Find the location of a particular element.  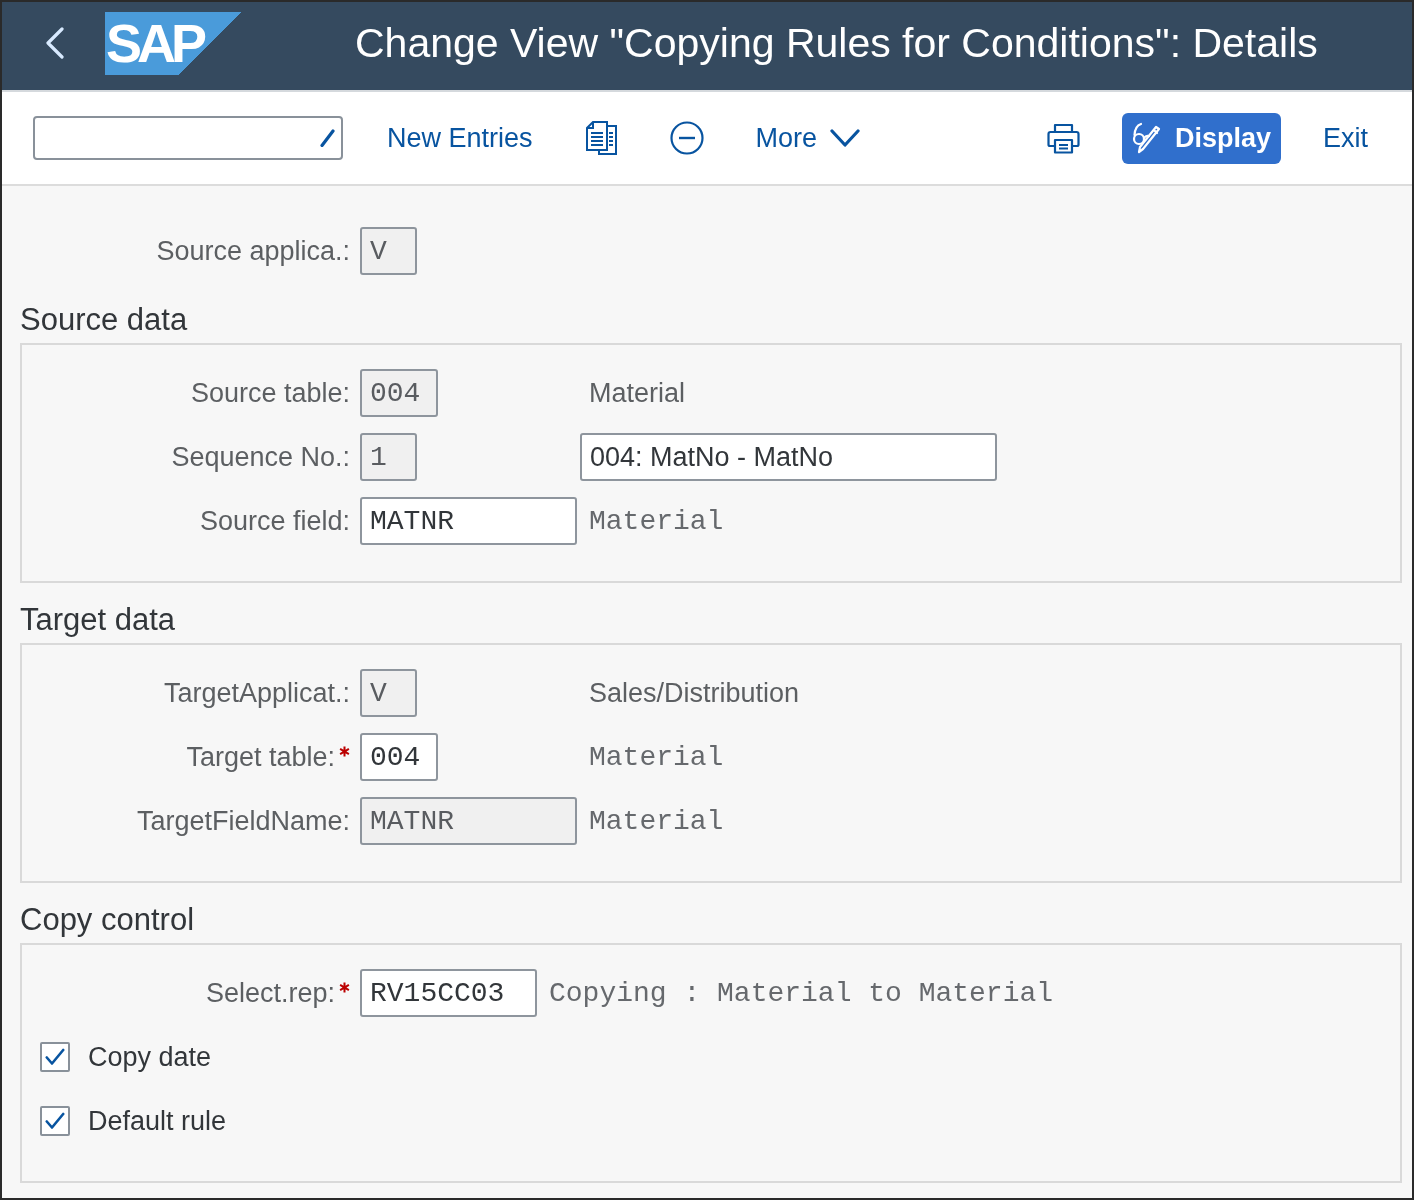

chevron-down-icon is located at coordinates (845, 138).